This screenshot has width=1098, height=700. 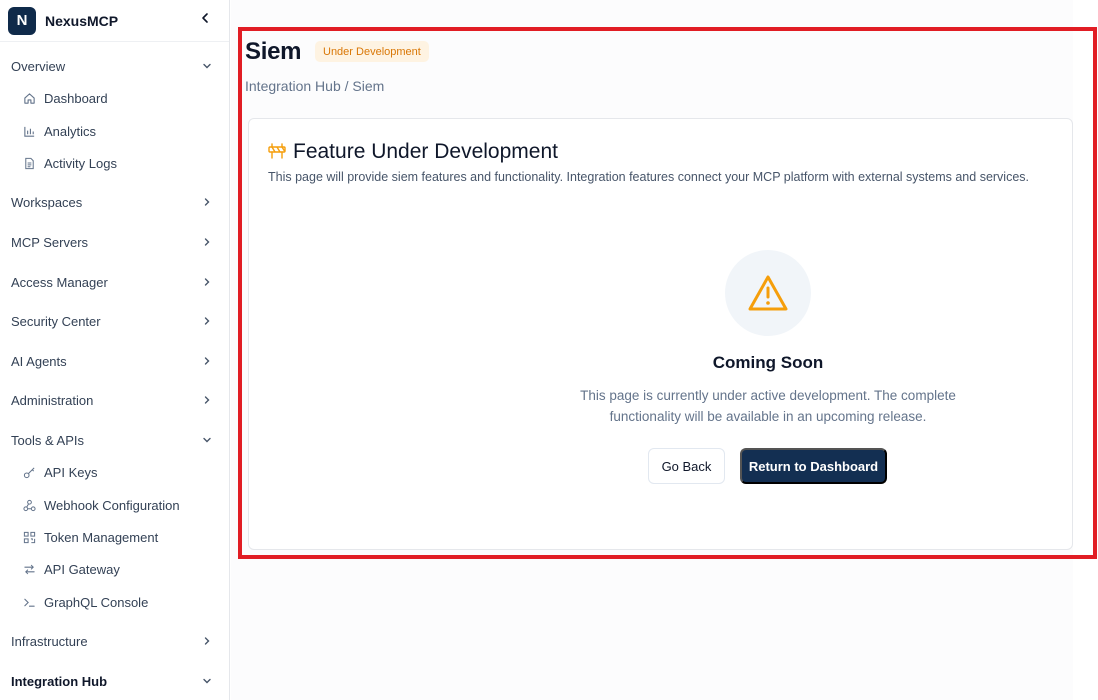 What do you see at coordinates (38, 66) in the screenshot?
I see `nav-group-label: Overview` at bounding box center [38, 66].